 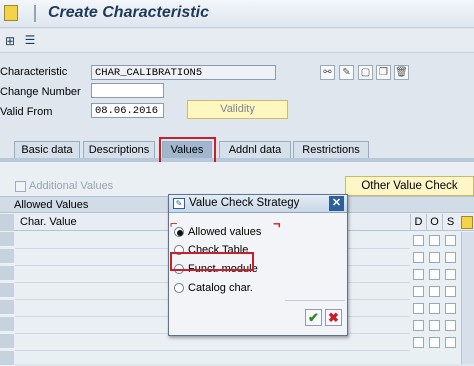 What do you see at coordinates (183, 72) in the screenshot?
I see `characteristic-field: CHAR_CALIBRATION5` at bounding box center [183, 72].